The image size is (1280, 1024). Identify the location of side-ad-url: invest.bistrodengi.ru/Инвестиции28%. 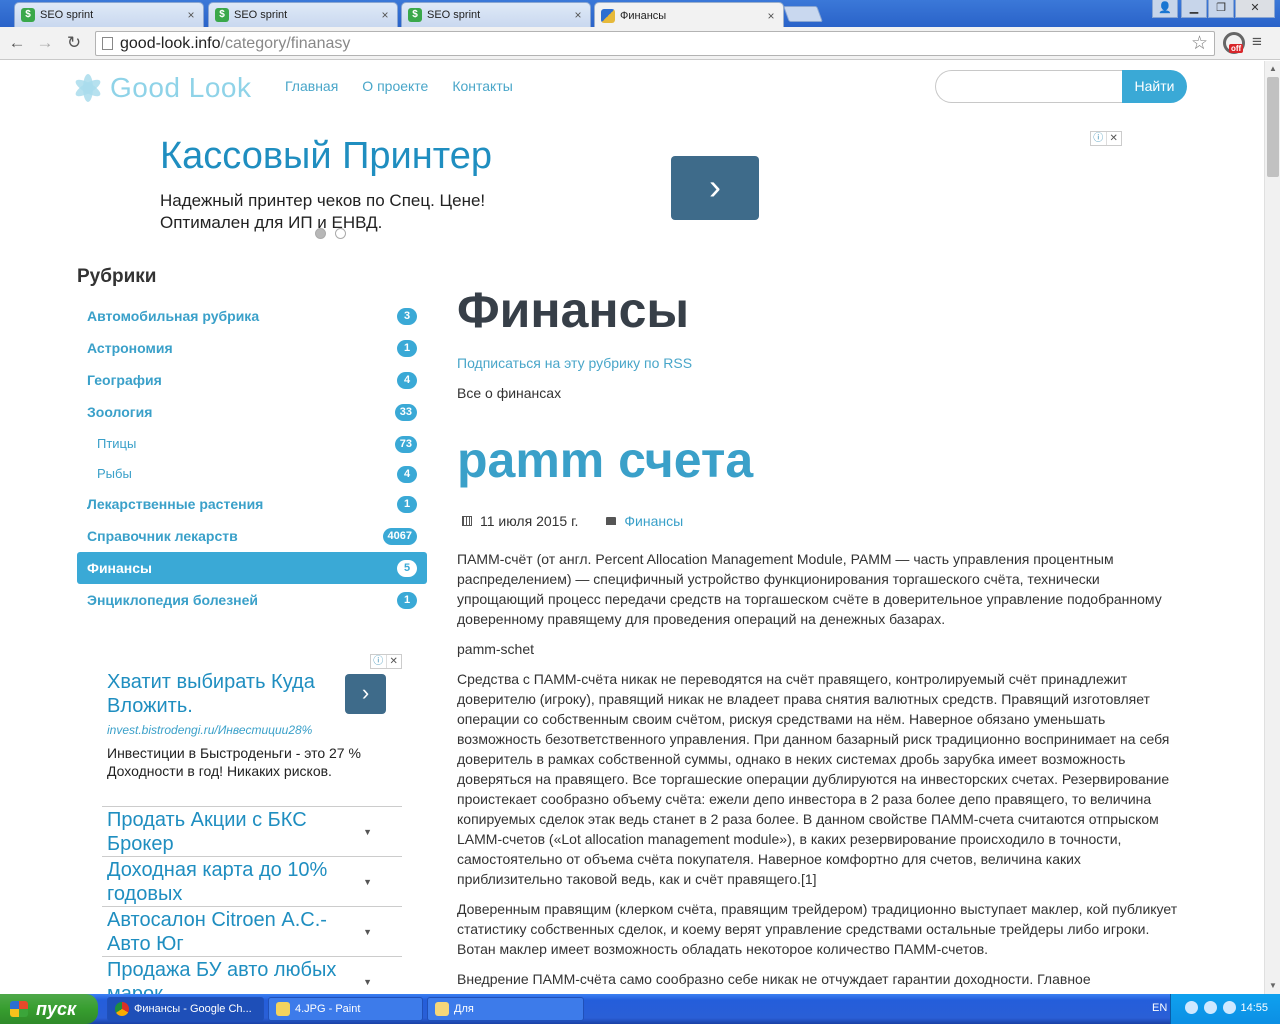
(209, 730).